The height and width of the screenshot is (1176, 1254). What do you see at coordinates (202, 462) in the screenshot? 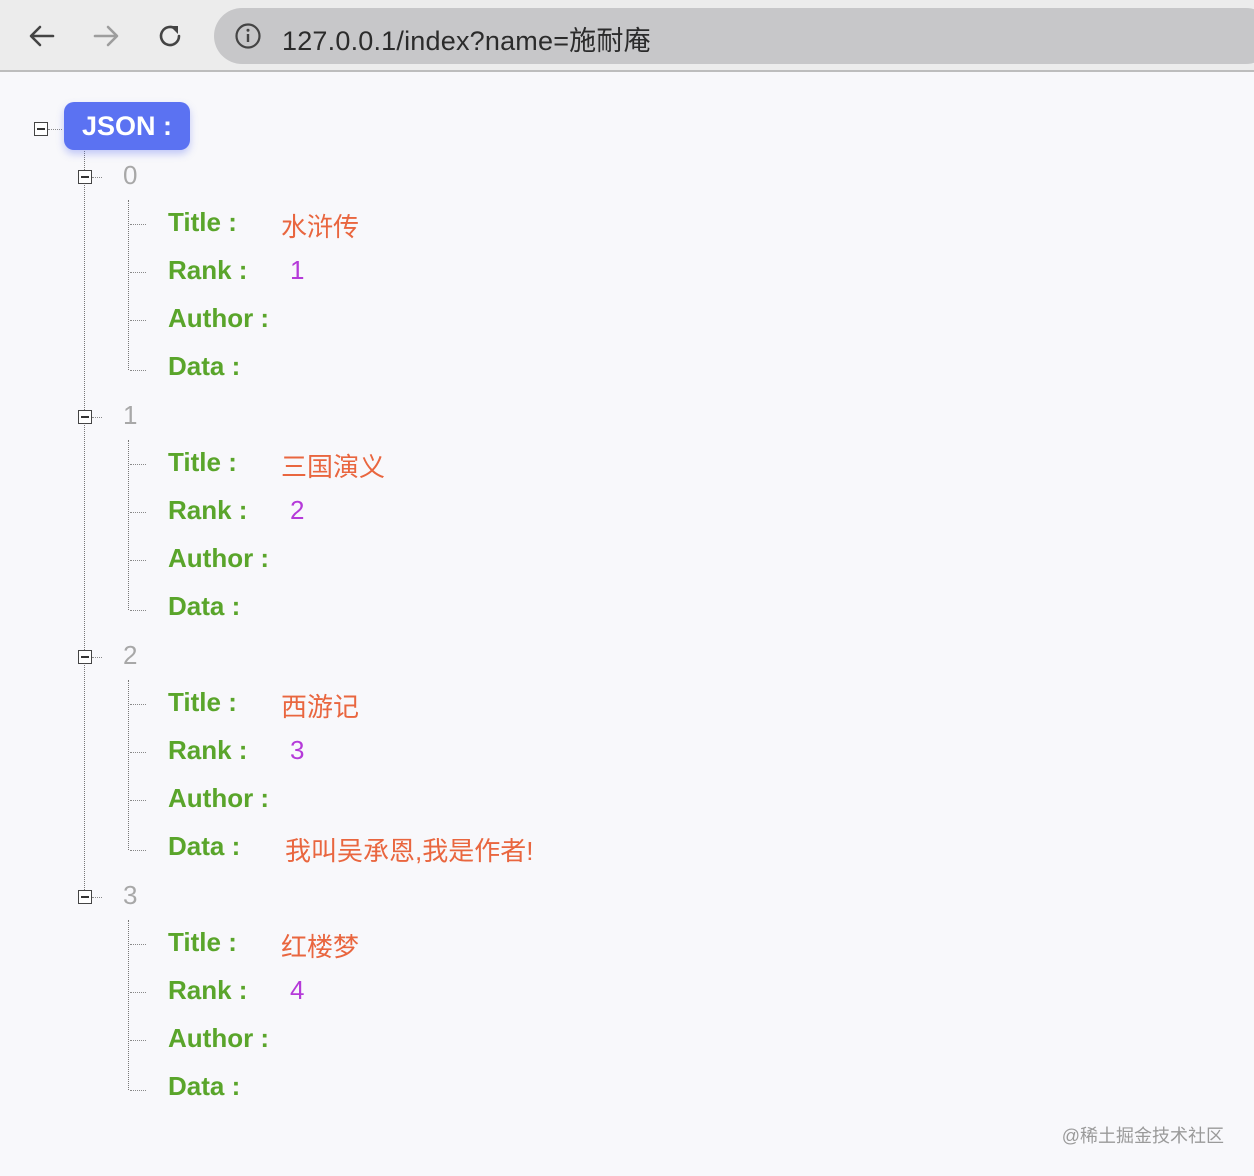
I see `item-1-title-key: Title :` at bounding box center [202, 462].